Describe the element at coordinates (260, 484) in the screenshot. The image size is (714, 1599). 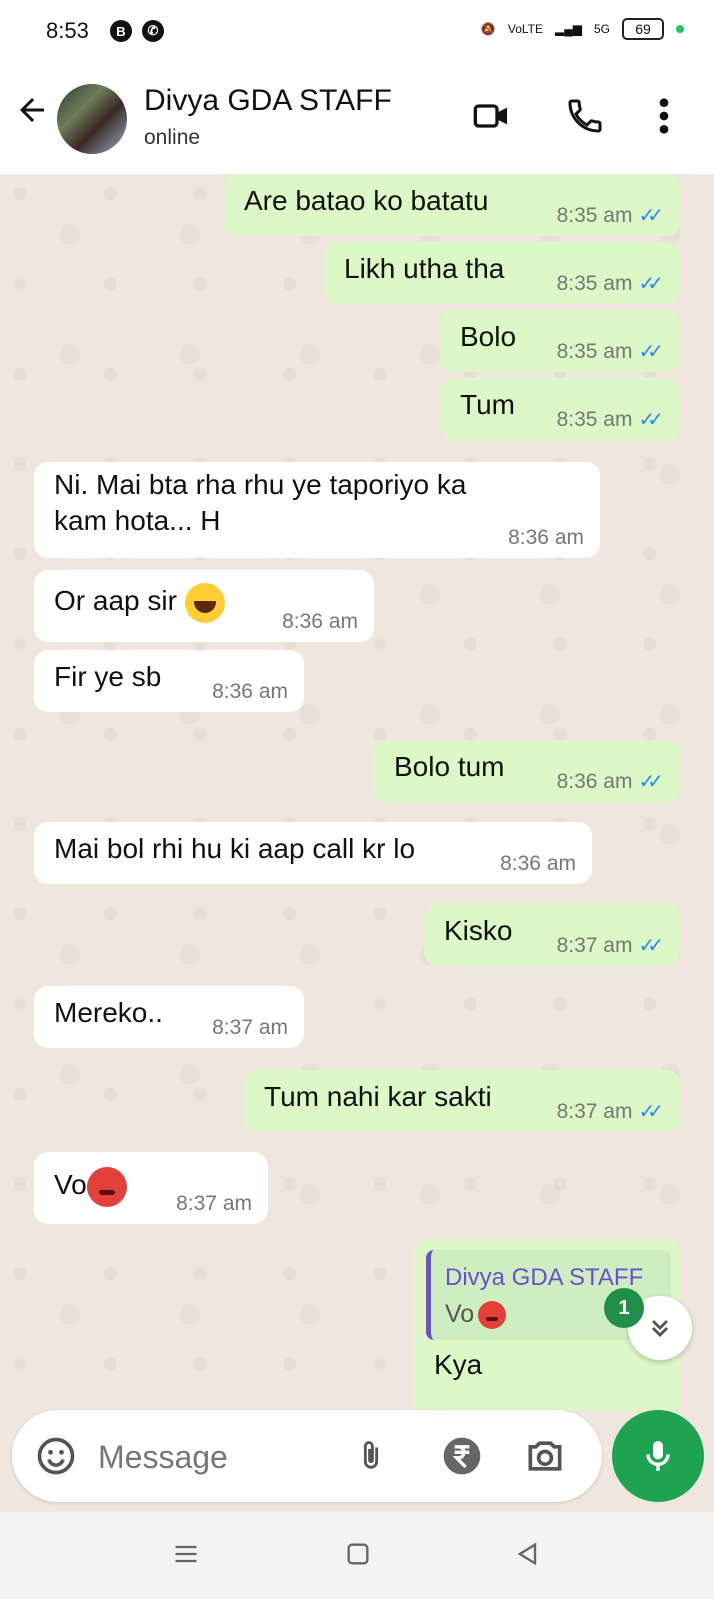
I see `message-text-line1: Ni. Mai bta rha rhu ye taporiyo ka` at that location.